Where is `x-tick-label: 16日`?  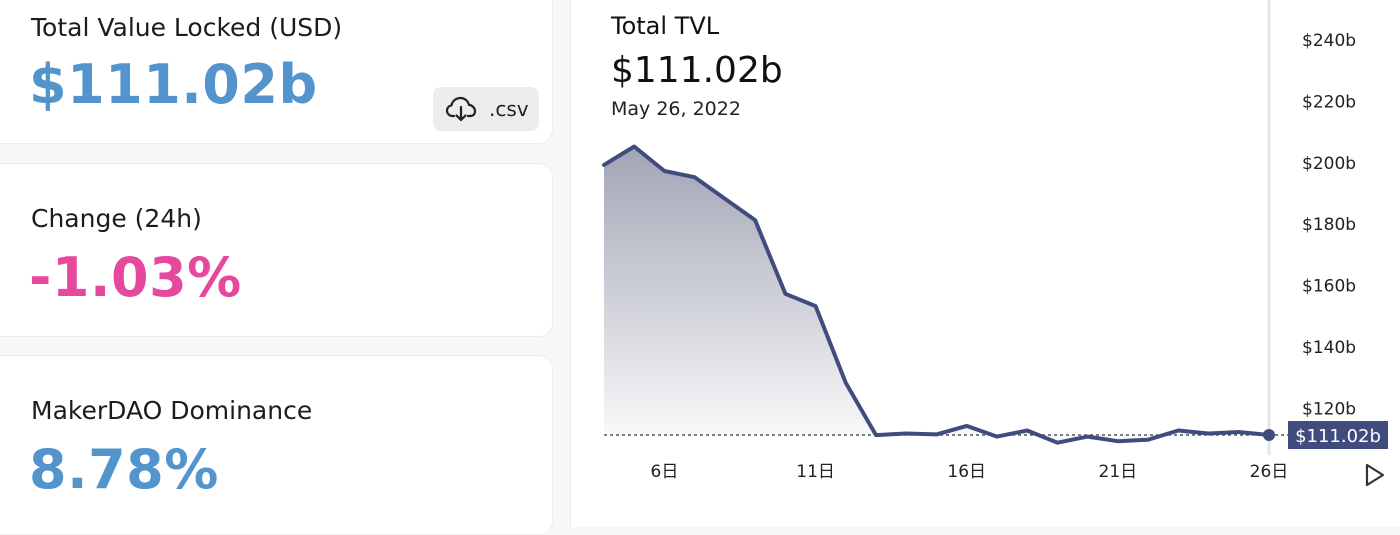 x-tick-label: 16日 is located at coordinates (966, 472).